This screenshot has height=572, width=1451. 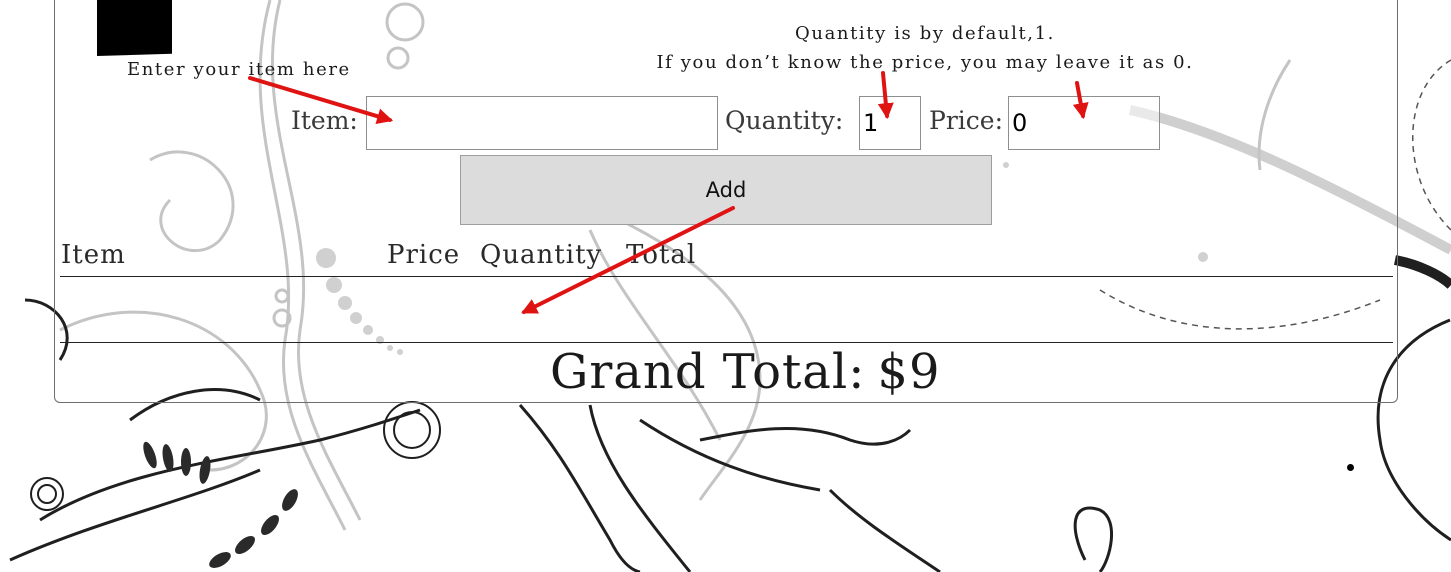 What do you see at coordinates (726, 190) in the screenshot?
I see `add-button: Add` at bounding box center [726, 190].